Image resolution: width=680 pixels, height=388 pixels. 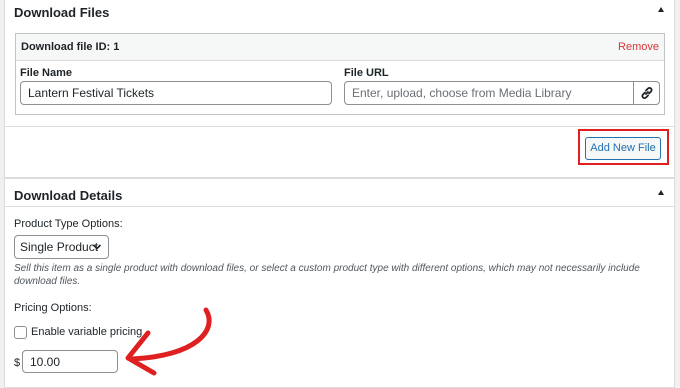 What do you see at coordinates (168, 341) in the screenshot?
I see `annotation-arrow-icon` at bounding box center [168, 341].